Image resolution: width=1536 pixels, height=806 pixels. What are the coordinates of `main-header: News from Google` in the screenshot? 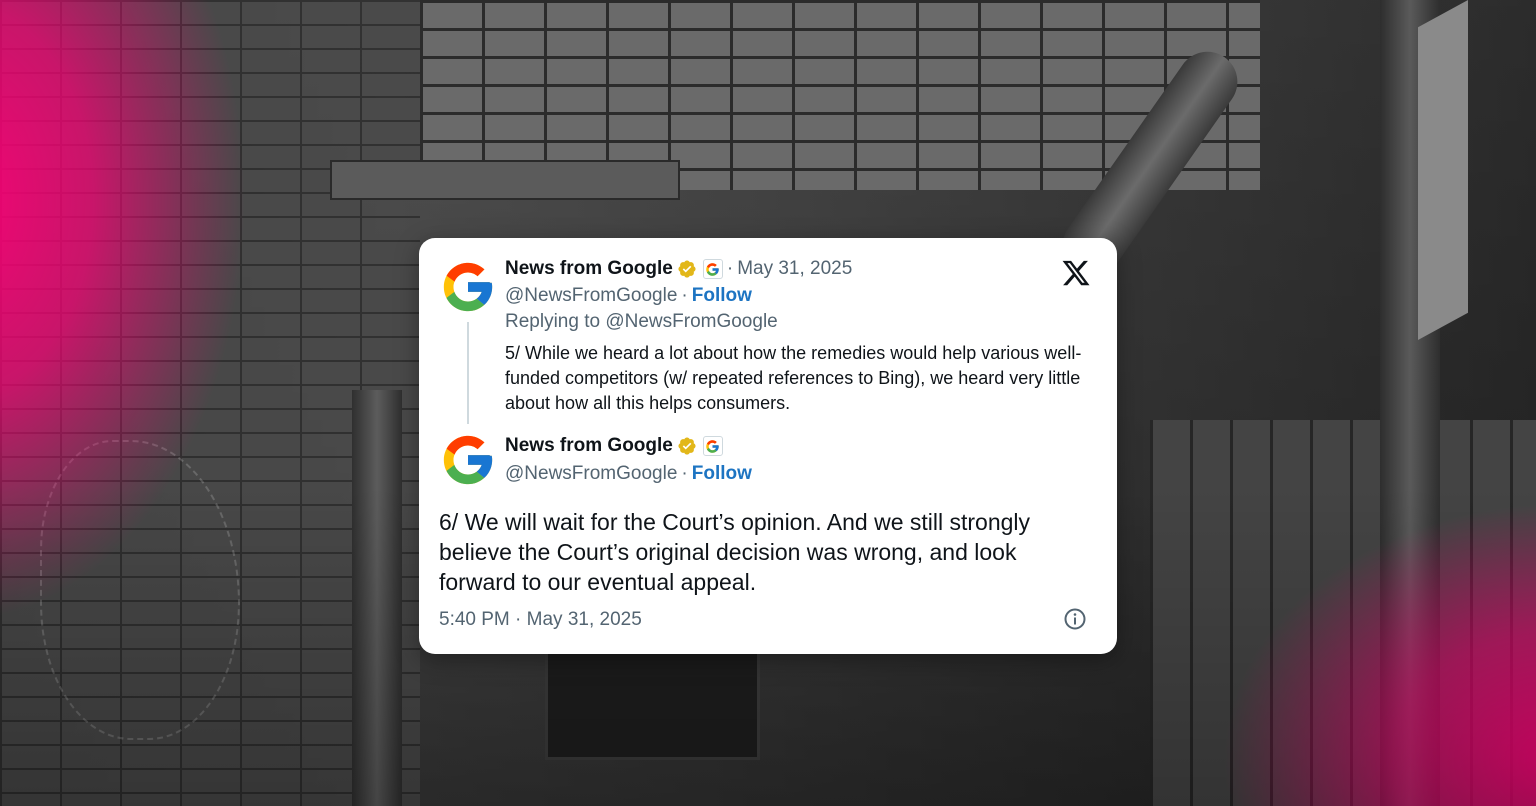 It's located at (614, 446).